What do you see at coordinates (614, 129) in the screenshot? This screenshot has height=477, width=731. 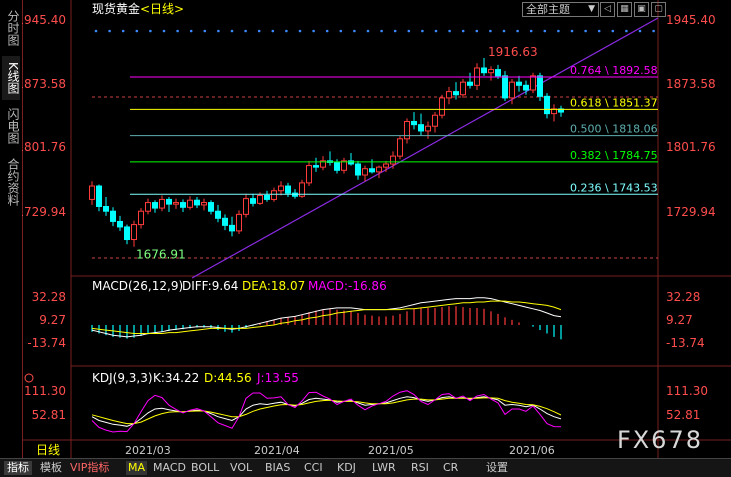 I see `fib-label-2: 0.500 \ 1818.06` at bounding box center [614, 129].